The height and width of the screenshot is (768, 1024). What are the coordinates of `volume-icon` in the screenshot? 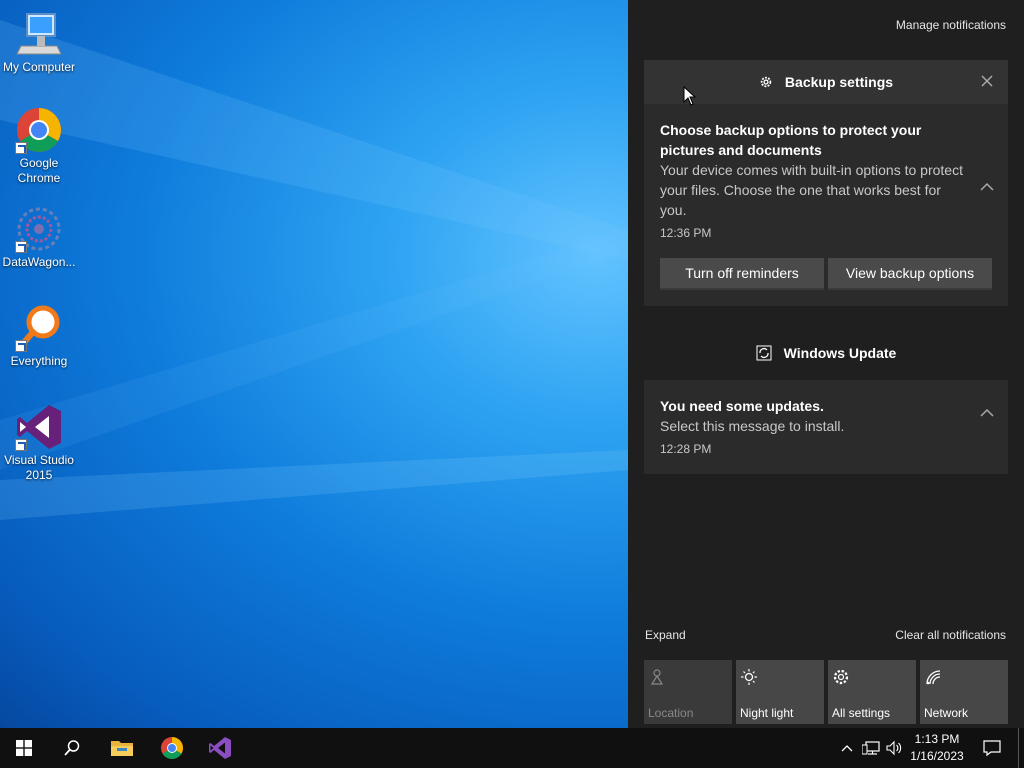 It's located at (894, 748).